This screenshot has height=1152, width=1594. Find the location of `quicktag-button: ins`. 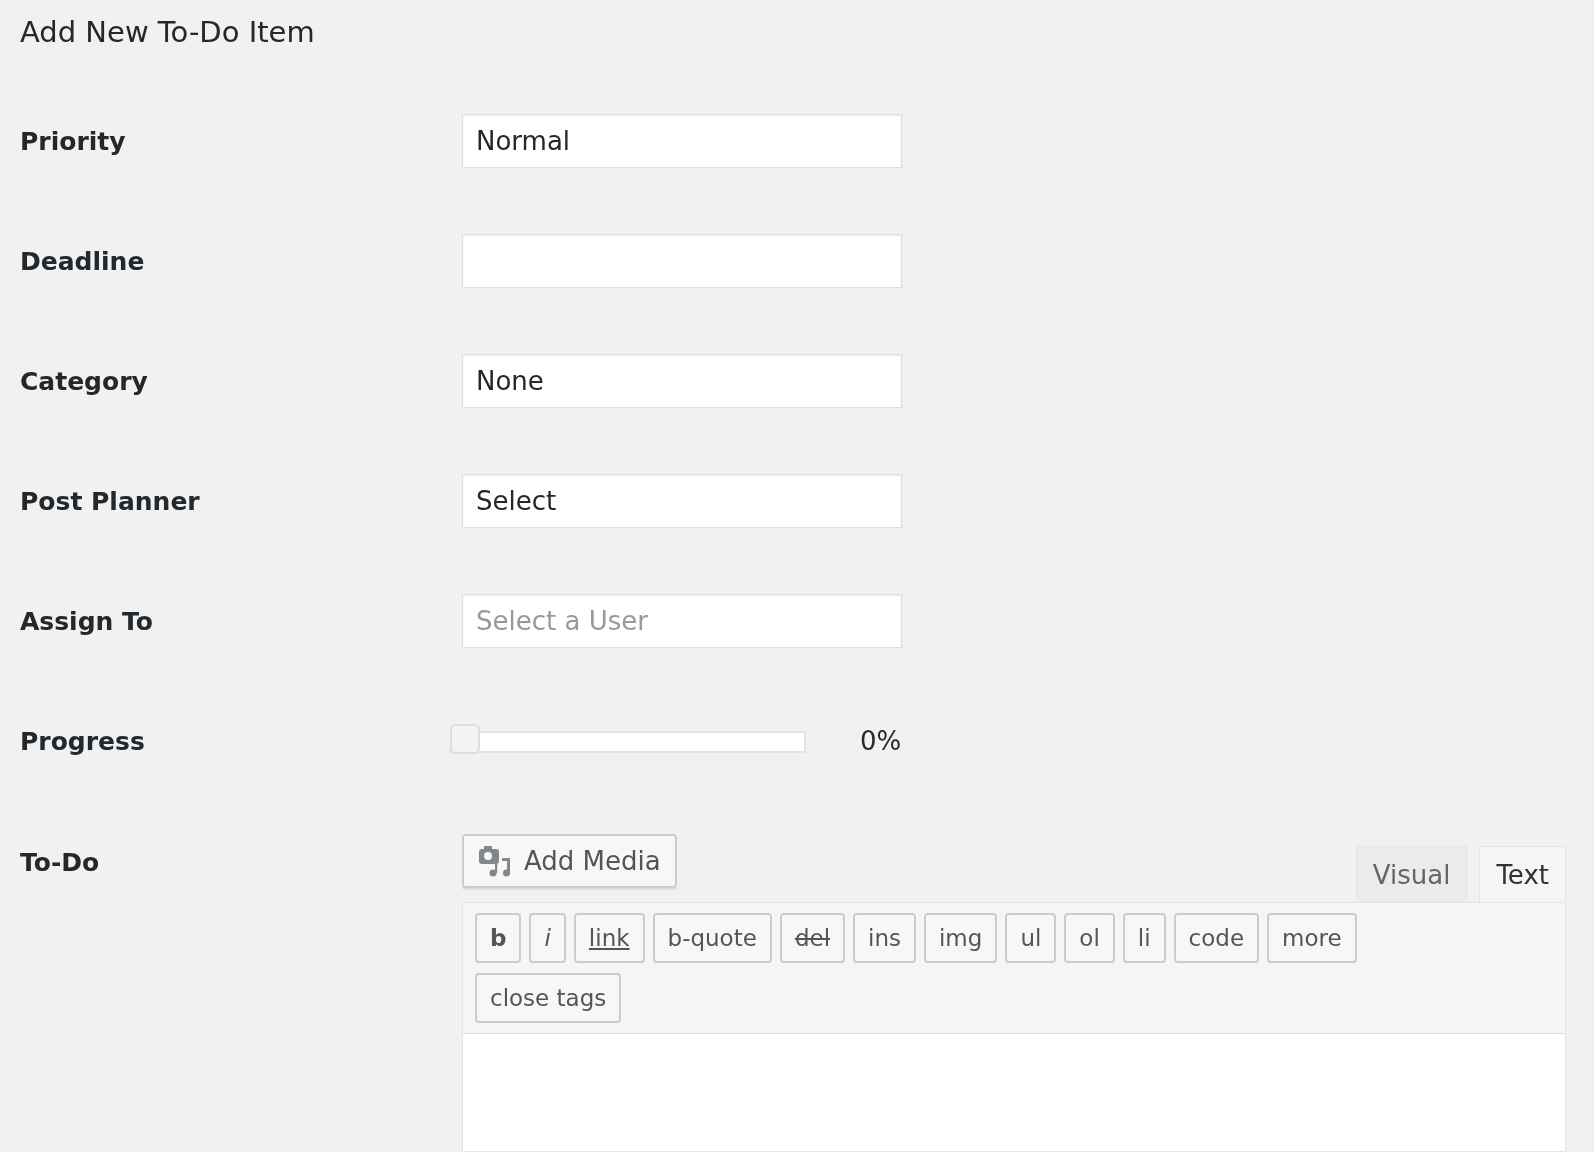

quicktag-button: ins is located at coordinates (884, 938).